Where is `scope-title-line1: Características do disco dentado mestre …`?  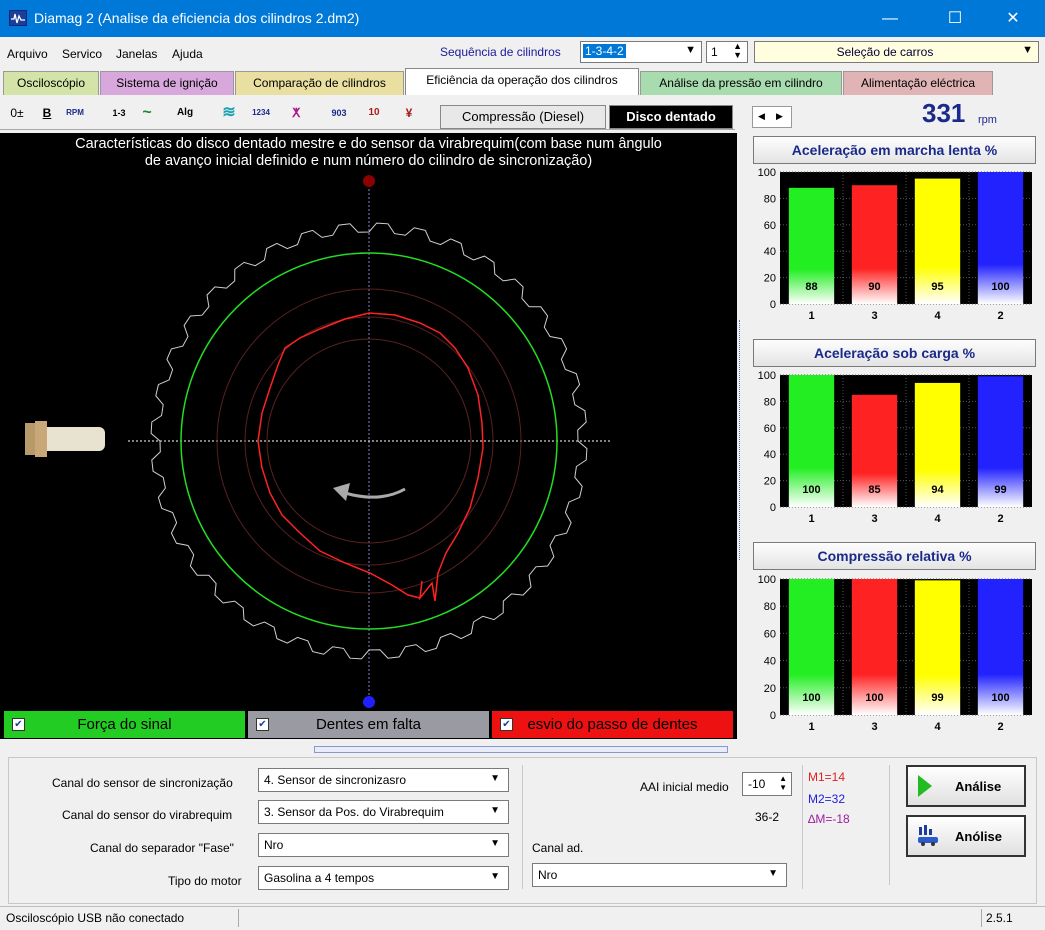
scope-title-line1: Características do disco dentado mestre … is located at coordinates (368, 144).